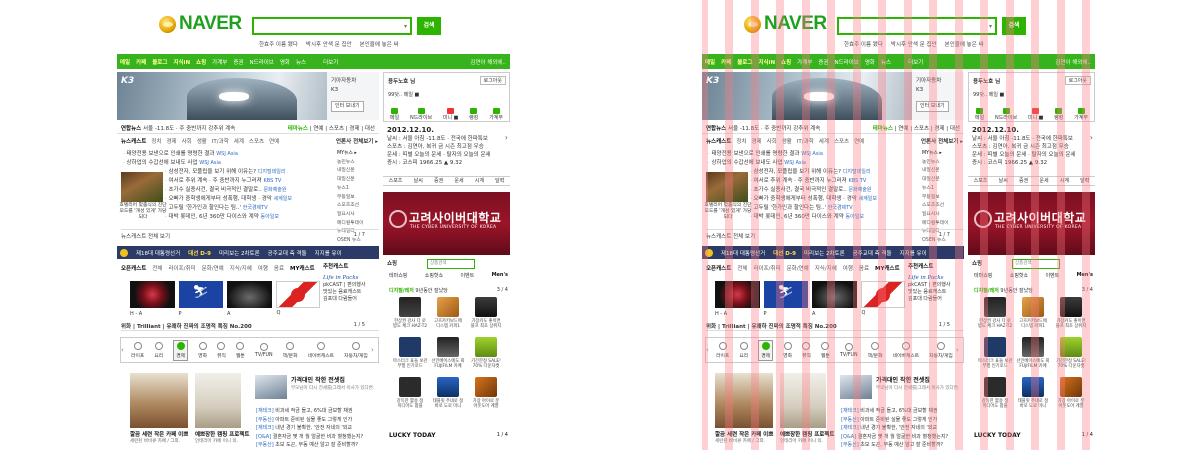  Describe the element at coordinates (898, 420) in the screenshot. I see `feature-item: 아파트 준비된 실물 좋도 그렇게 인가` at that location.